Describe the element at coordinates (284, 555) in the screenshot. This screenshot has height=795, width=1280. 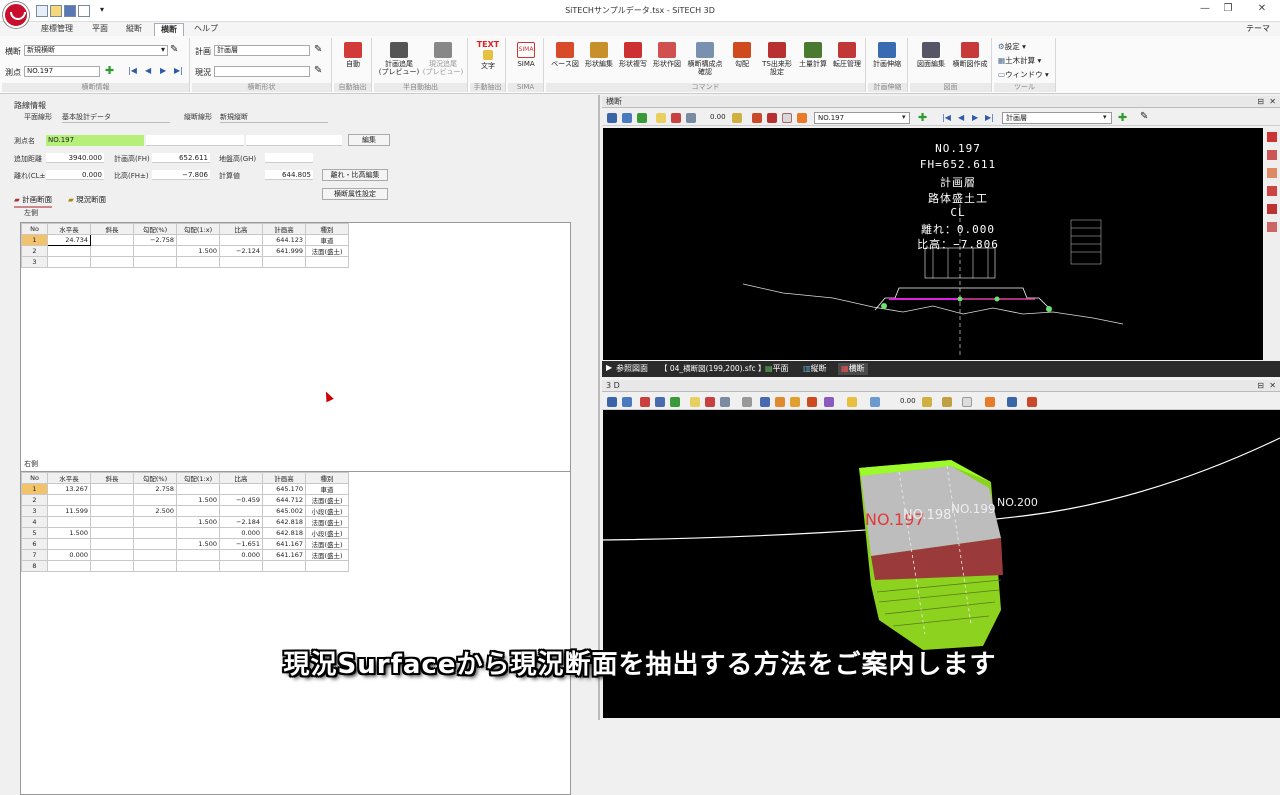
I see `cell: 641.167` at that location.